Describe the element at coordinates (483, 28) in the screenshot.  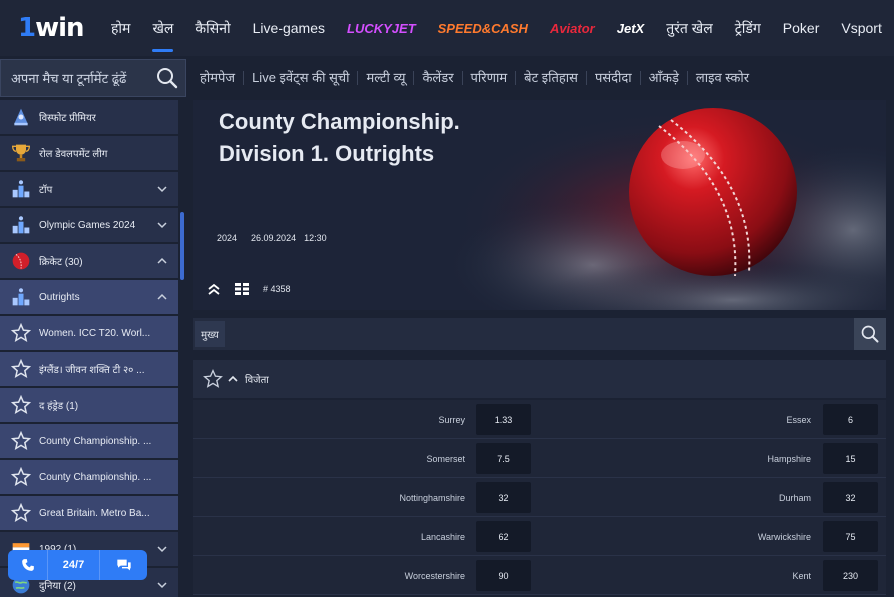
I see `nav-item-5: SPEED&CASH` at that location.